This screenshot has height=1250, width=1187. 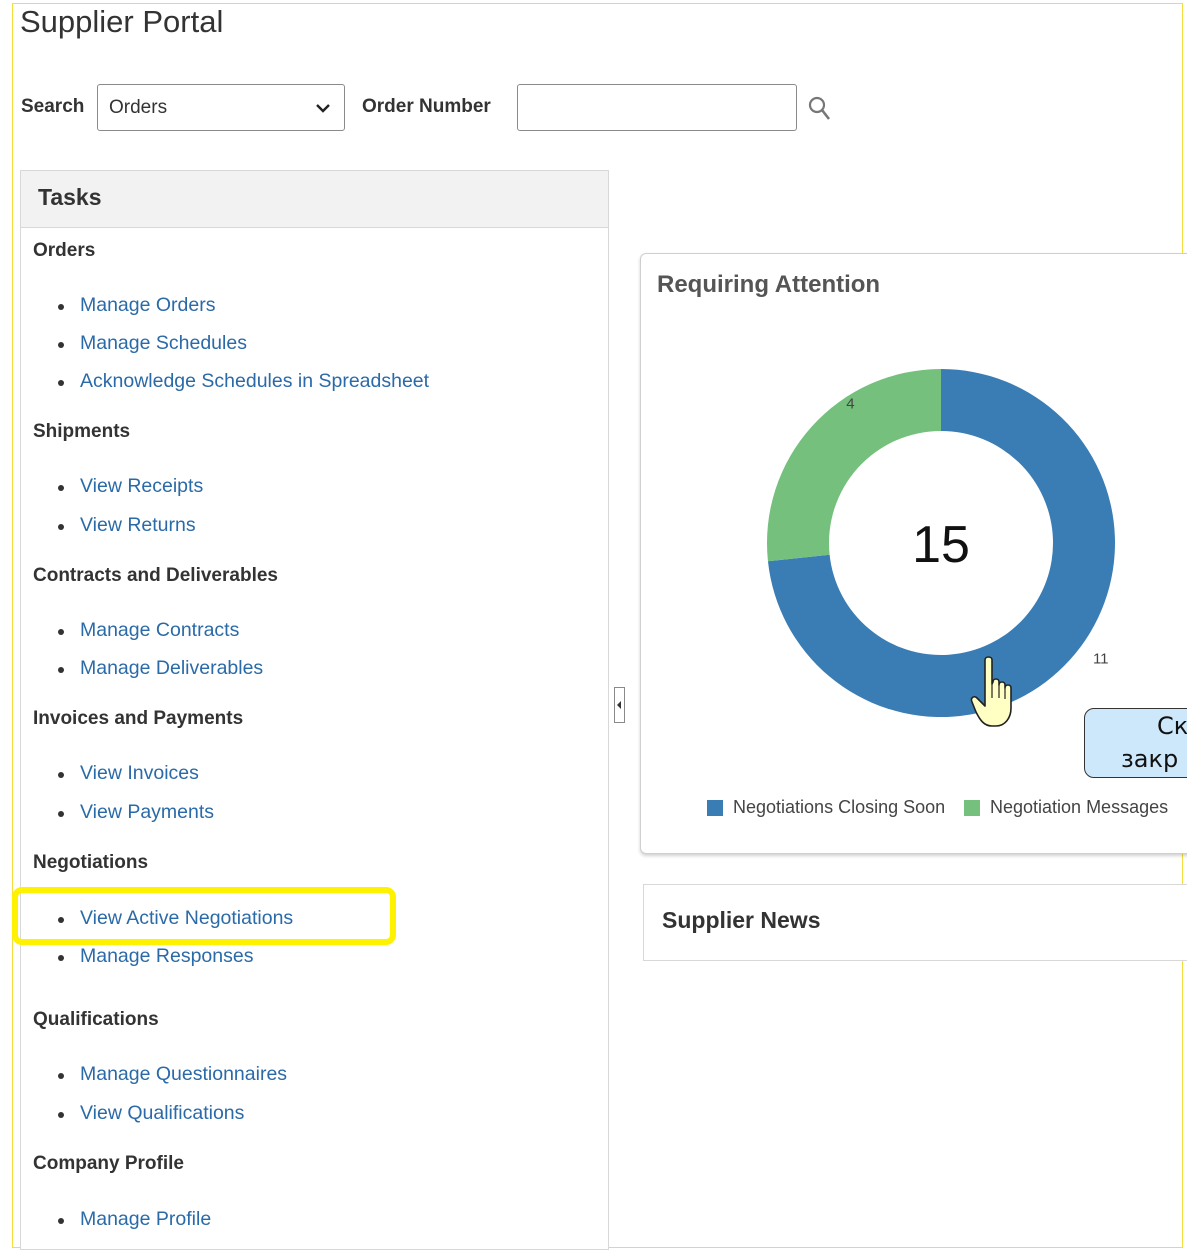 I want to click on task-link-manage-profile: Manage Profile, so click(x=134, y=1219).